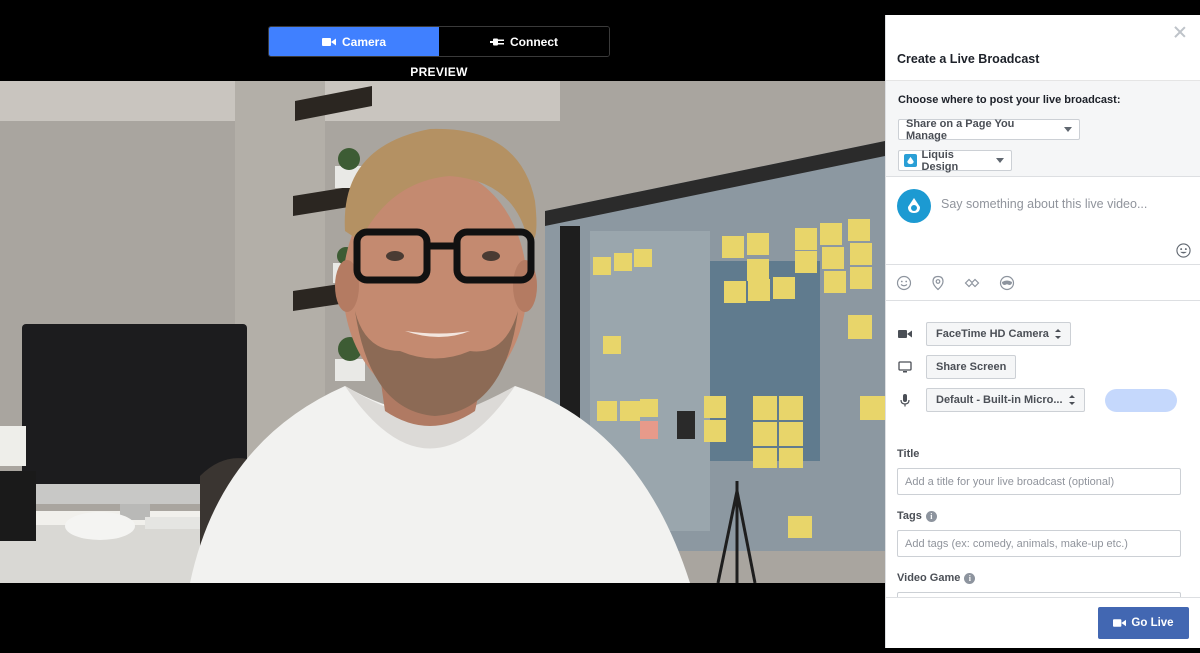 The image size is (1200, 653). I want to click on preview-label: PREVIEW, so click(439, 72).